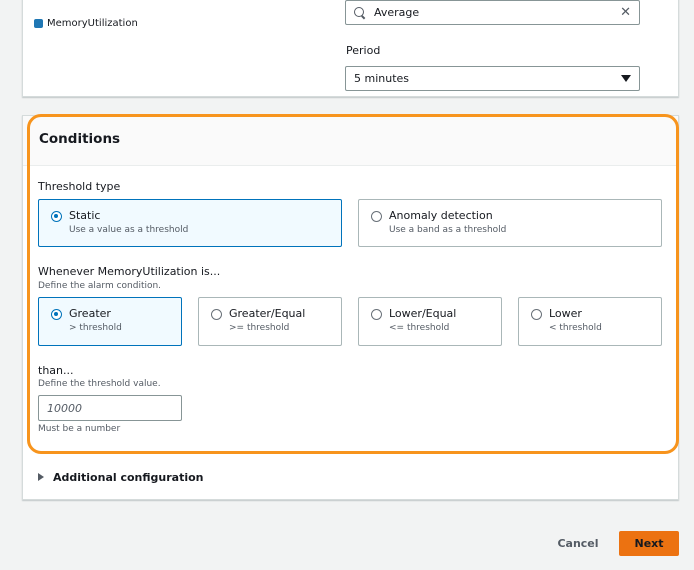  Describe the element at coordinates (110, 321) in the screenshot. I see `condition-greater: Greater > threshold` at that location.